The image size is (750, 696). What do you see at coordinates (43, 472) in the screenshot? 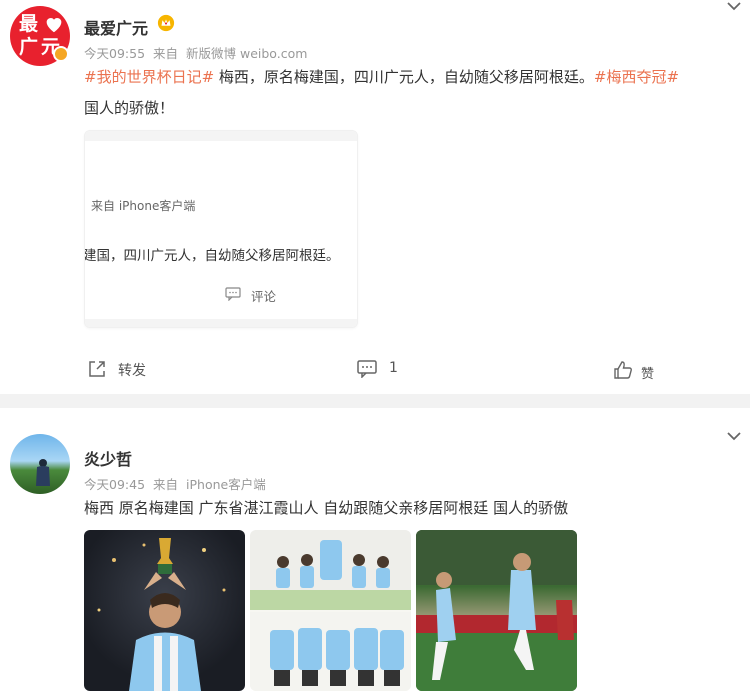
I see `avatar-person-icon` at bounding box center [43, 472].